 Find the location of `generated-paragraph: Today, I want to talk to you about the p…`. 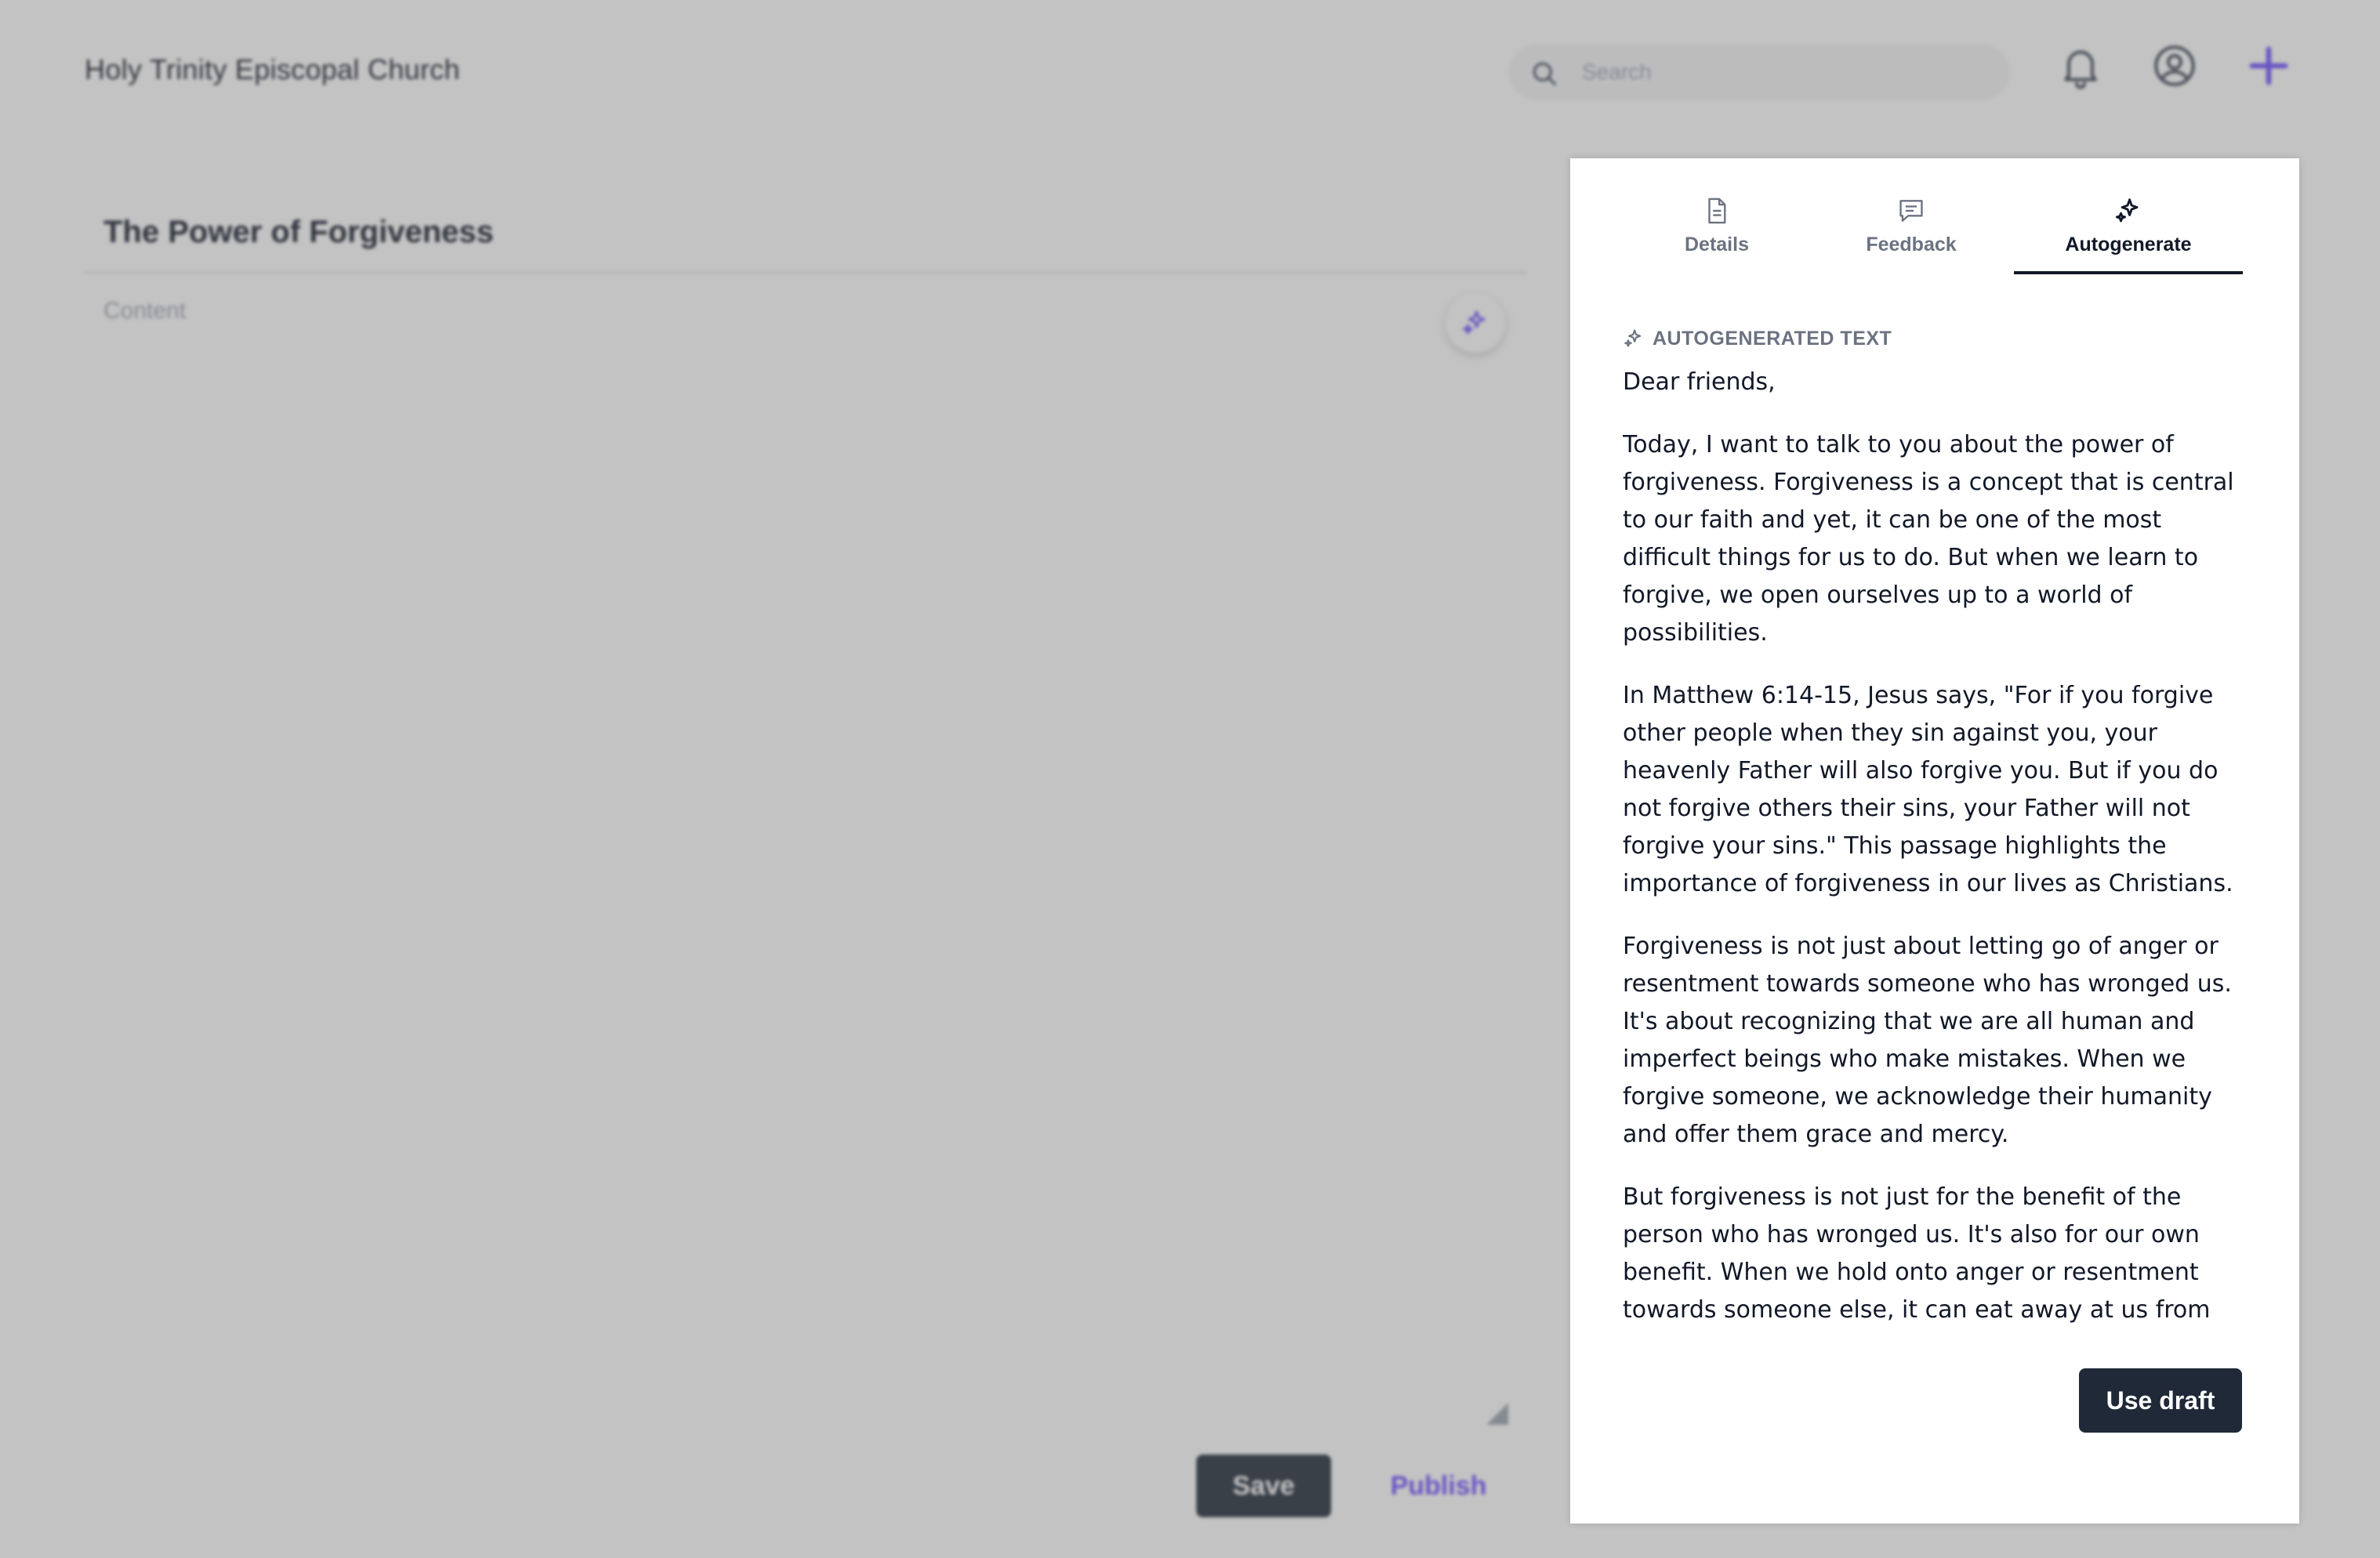

generated-paragraph: Today, I want to talk to you about the p… is located at coordinates (1928, 539).